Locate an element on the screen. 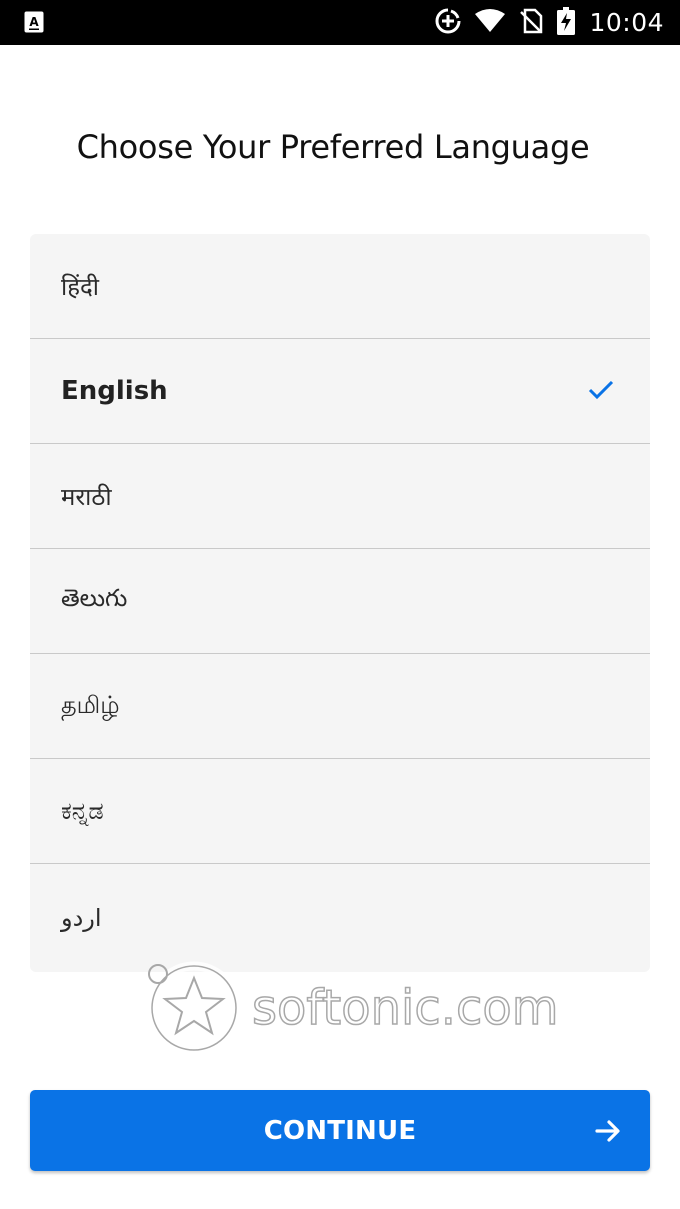  language-option-kannada: ಕನ್ನಡ is located at coordinates (340, 811).